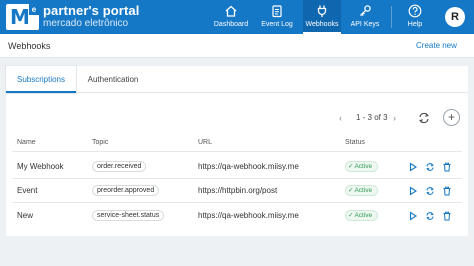  What do you see at coordinates (29, 46) in the screenshot?
I see `page-title: Webhooks` at bounding box center [29, 46].